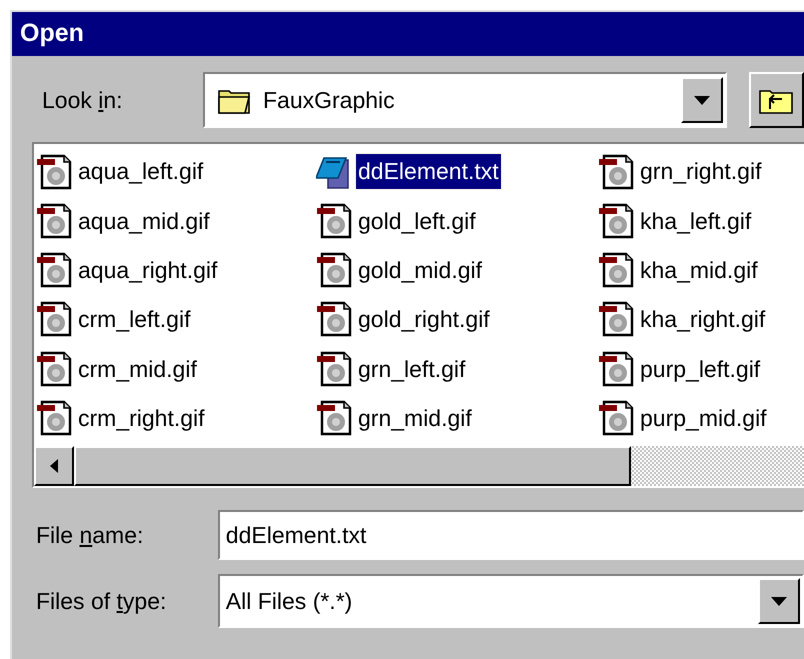  What do you see at coordinates (700, 369) in the screenshot?
I see `file-name: purp_left.gif` at bounding box center [700, 369].